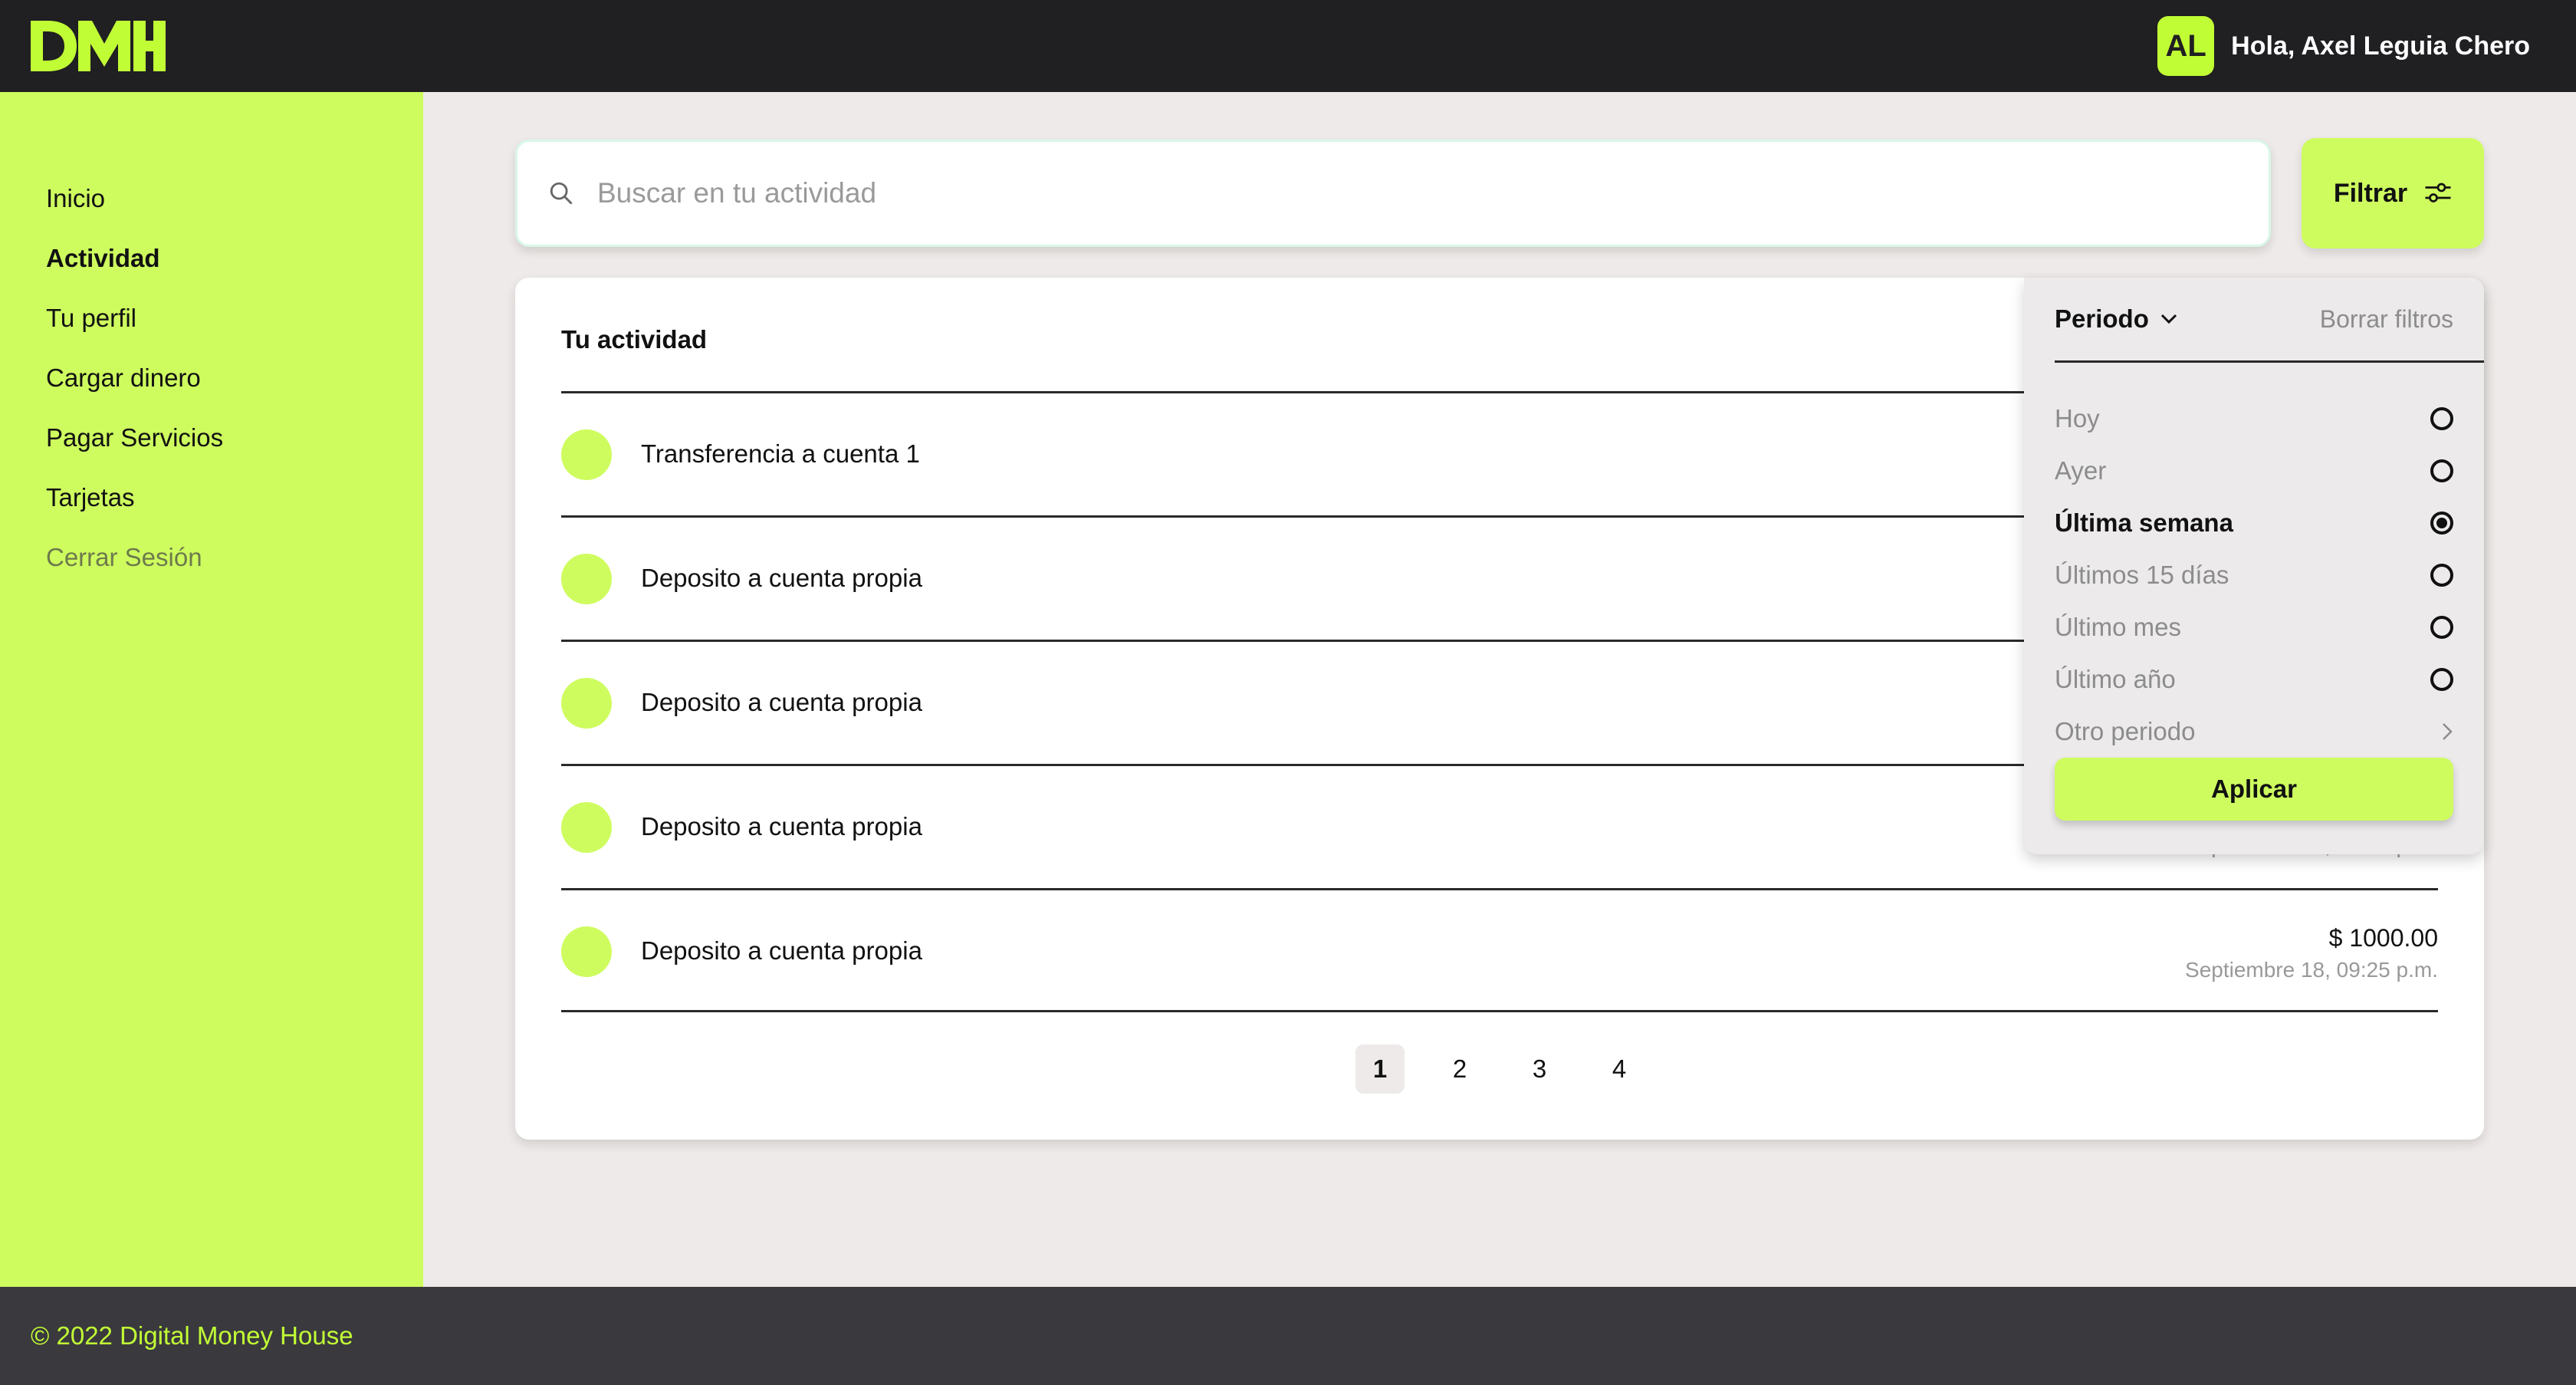 The width and height of the screenshot is (2576, 1385). What do you see at coordinates (2380, 46) in the screenshot?
I see `user-greeting: Hola, Axel Leguia Chero` at bounding box center [2380, 46].